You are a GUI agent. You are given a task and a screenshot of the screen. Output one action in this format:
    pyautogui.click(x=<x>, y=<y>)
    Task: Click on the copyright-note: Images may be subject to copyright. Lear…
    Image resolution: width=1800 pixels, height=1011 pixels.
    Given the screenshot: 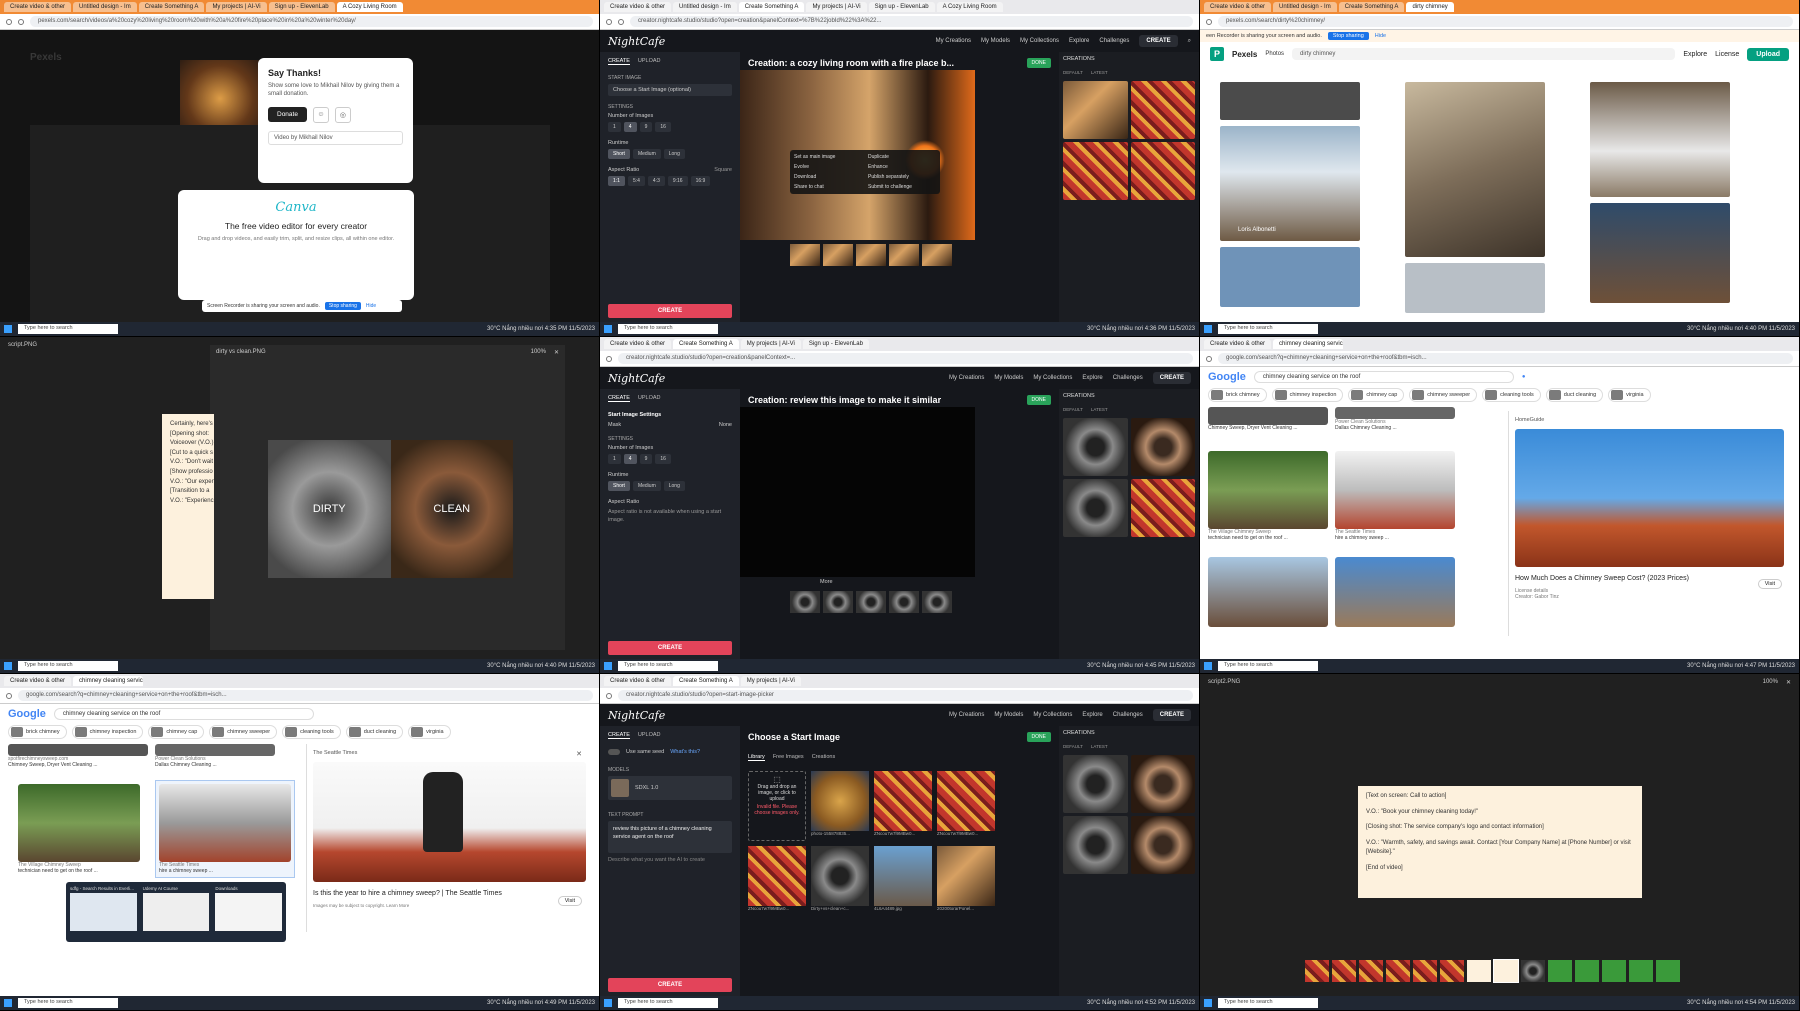 What is the action you would take?
    pyautogui.click(x=449, y=905)
    